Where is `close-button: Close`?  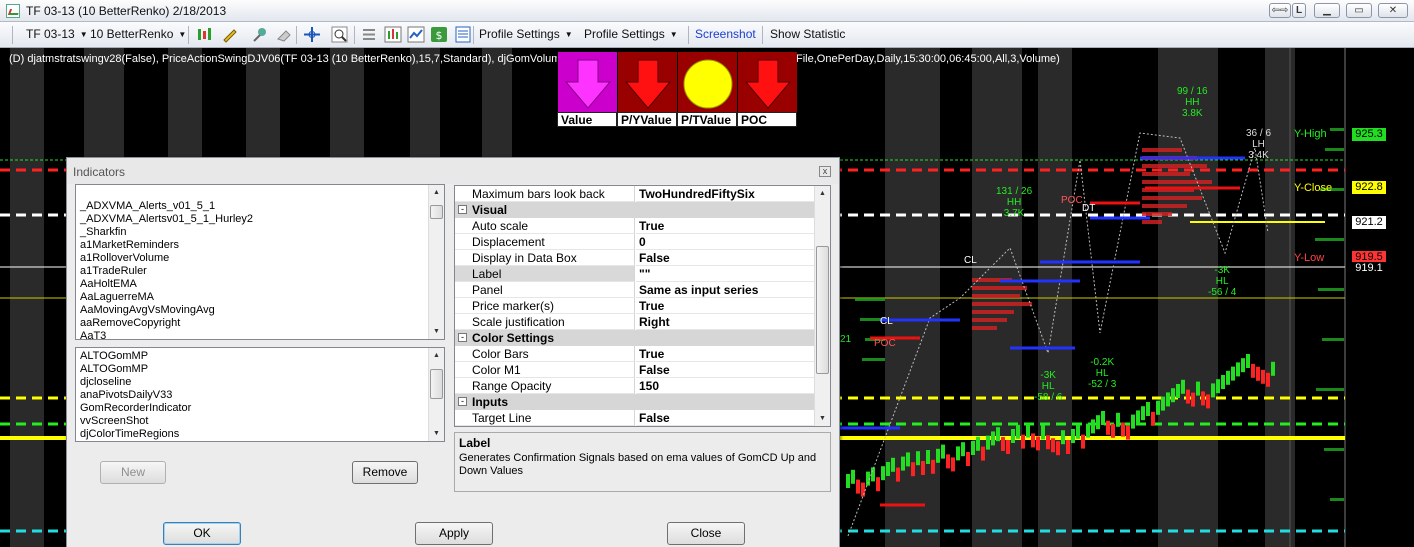
close-button: Close is located at coordinates (706, 533).